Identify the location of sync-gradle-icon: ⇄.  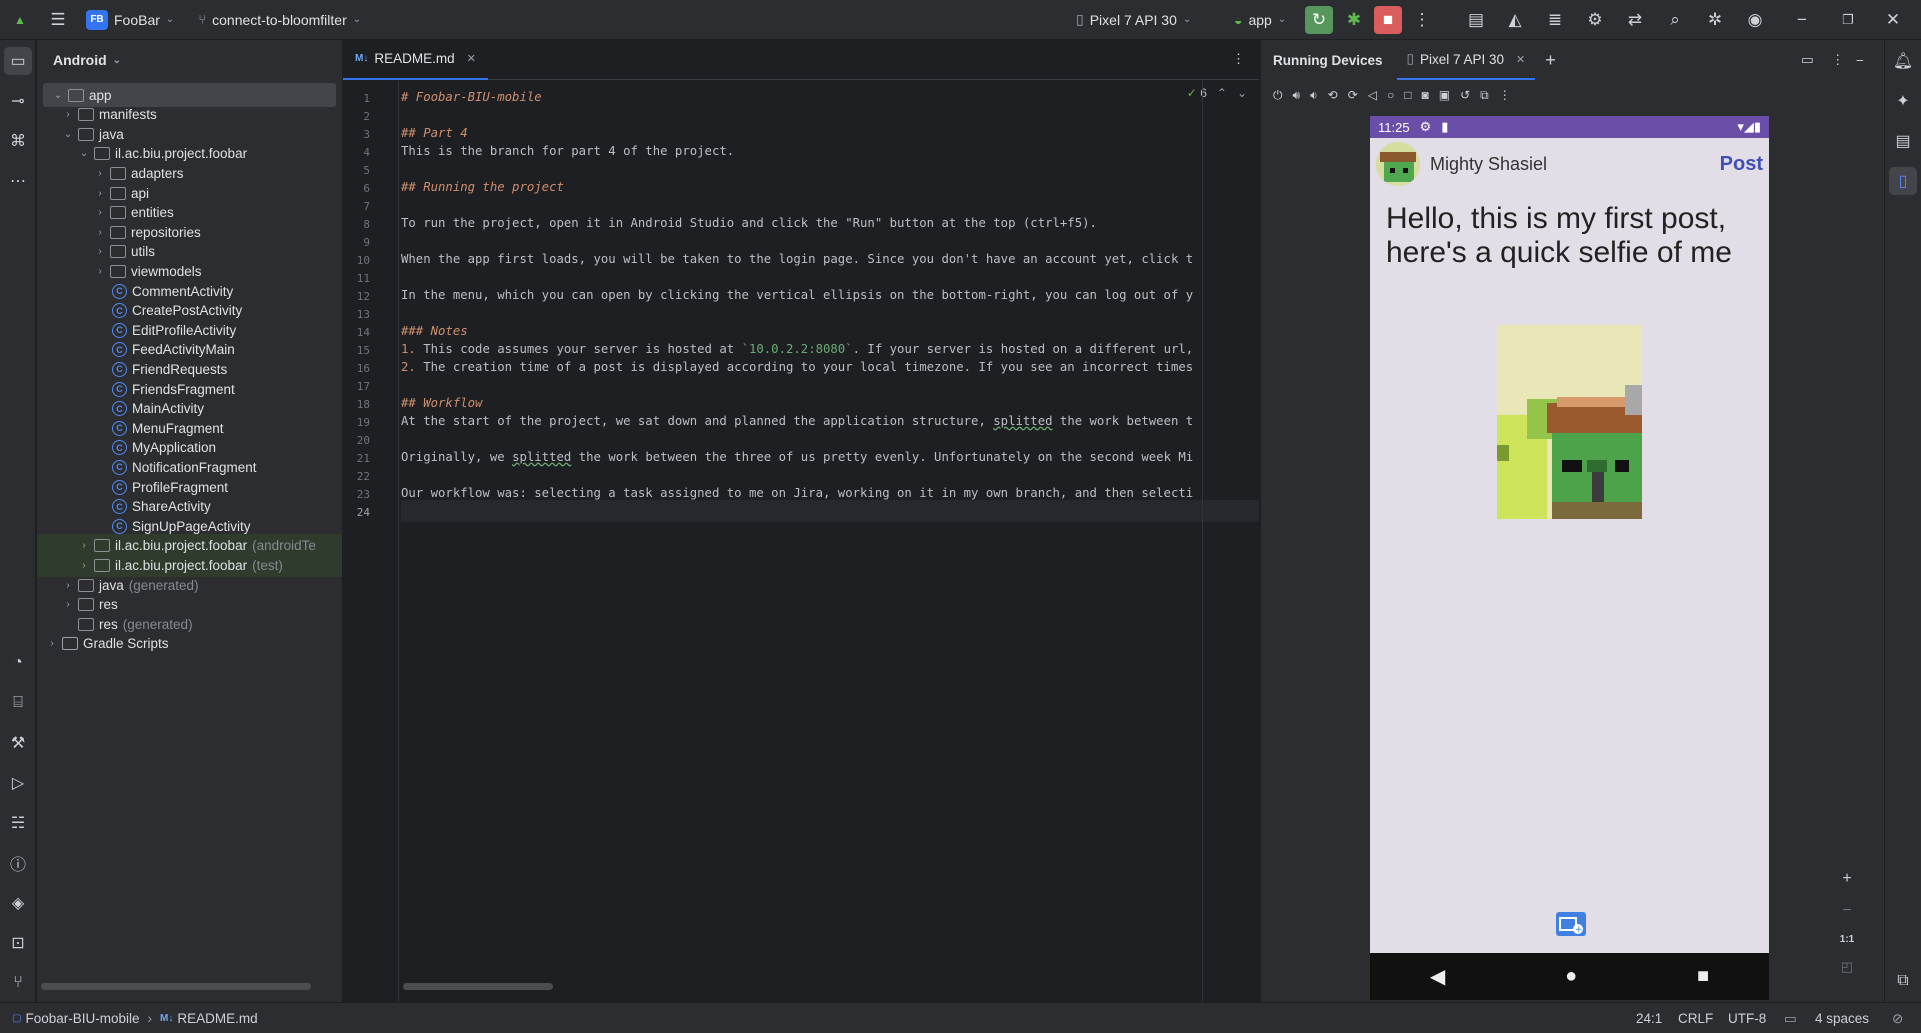
(1635, 20).